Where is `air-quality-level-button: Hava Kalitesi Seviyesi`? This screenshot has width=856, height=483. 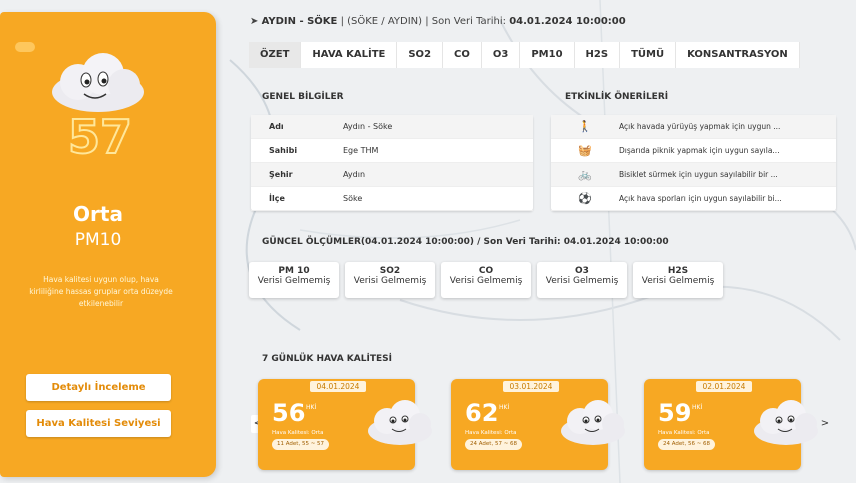
air-quality-level-button: Hava Kalitesi Seviyesi is located at coordinates (98, 423).